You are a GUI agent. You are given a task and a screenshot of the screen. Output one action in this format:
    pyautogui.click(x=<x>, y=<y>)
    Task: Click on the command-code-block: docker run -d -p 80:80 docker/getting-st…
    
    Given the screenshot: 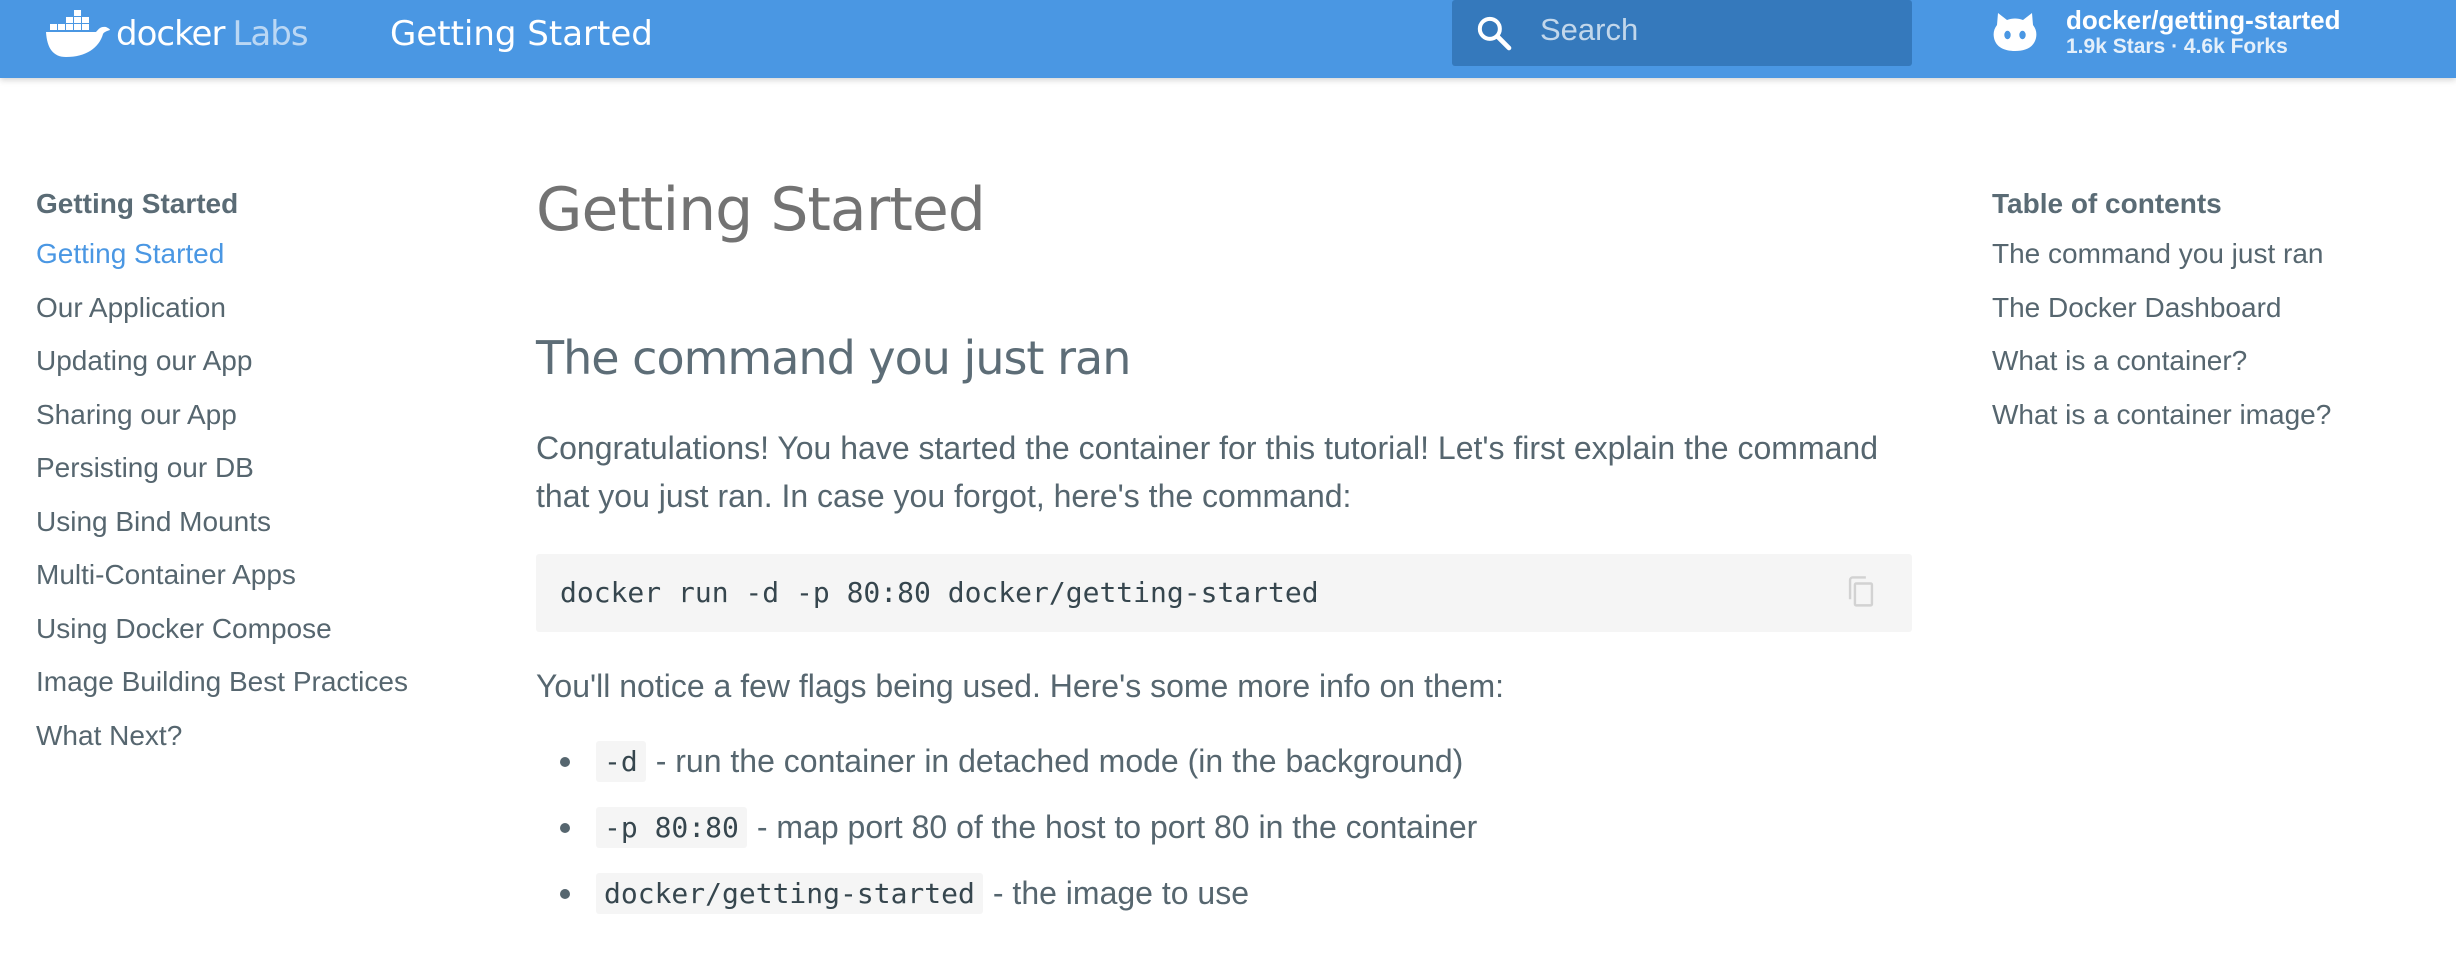 What is the action you would take?
    pyautogui.click(x=1224, y=593)
    